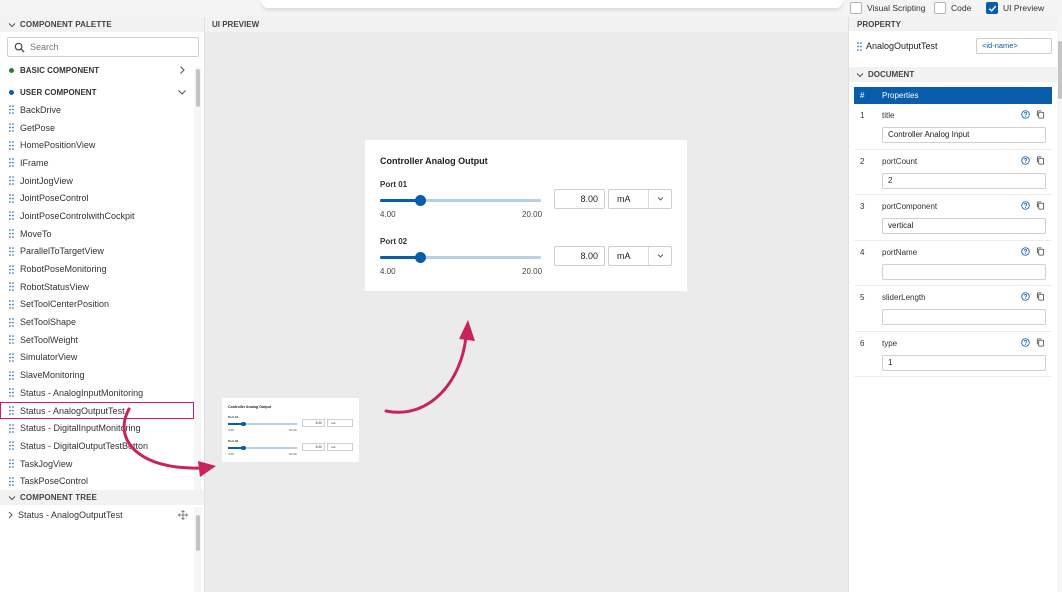  What do you see at coordinates (10, 515) in the screenshot?
I see `chevron-right-icon` at bounding box center [10, 515].